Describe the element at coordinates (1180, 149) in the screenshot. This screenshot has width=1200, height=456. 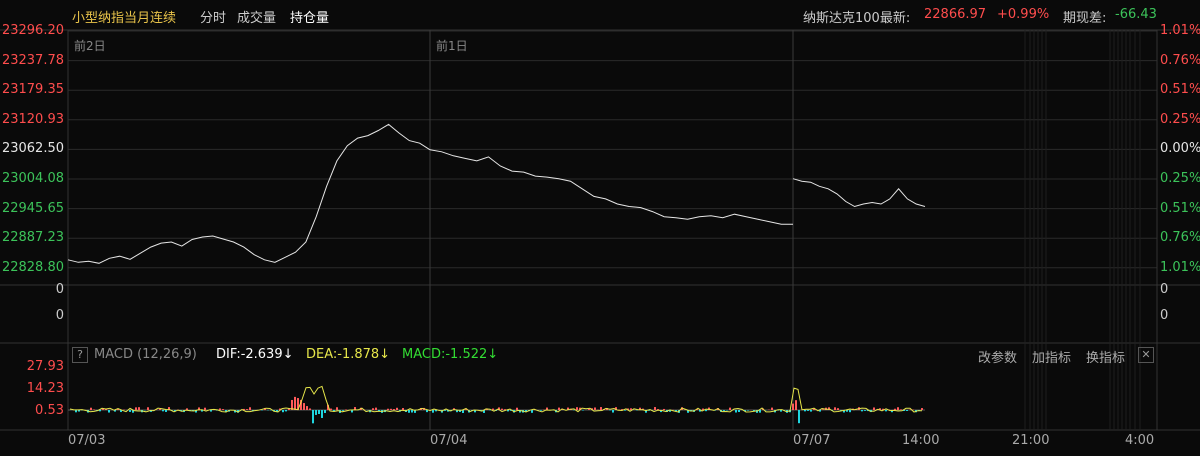
I see `price-axis-right-4: 0.00%` at that location.